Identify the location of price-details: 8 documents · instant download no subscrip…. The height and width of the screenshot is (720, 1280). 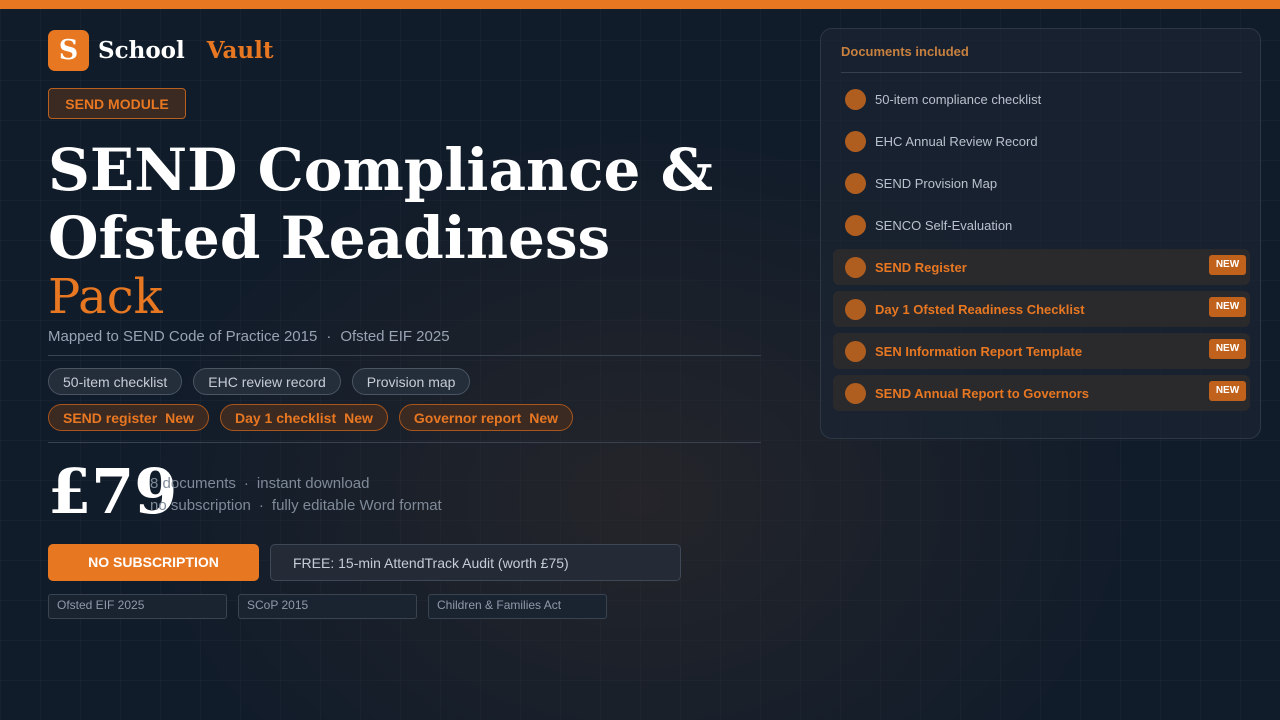
(296, 495).